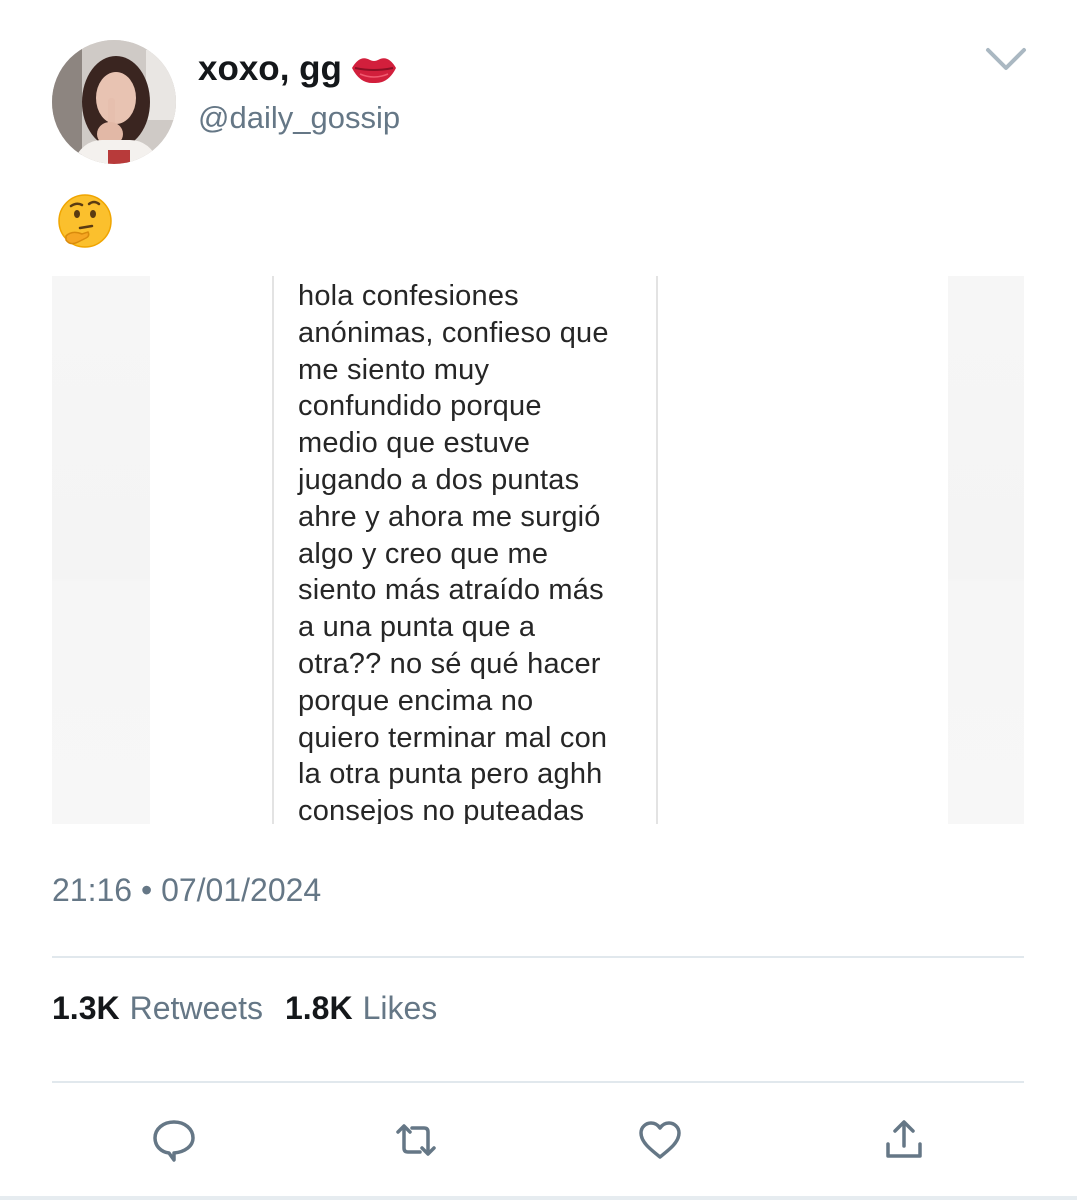 This screenshot has height=1200, width=1077. Describe the element at coordinates (101, 550) in the screenshot. I see `media-side-panel-left` at that location.